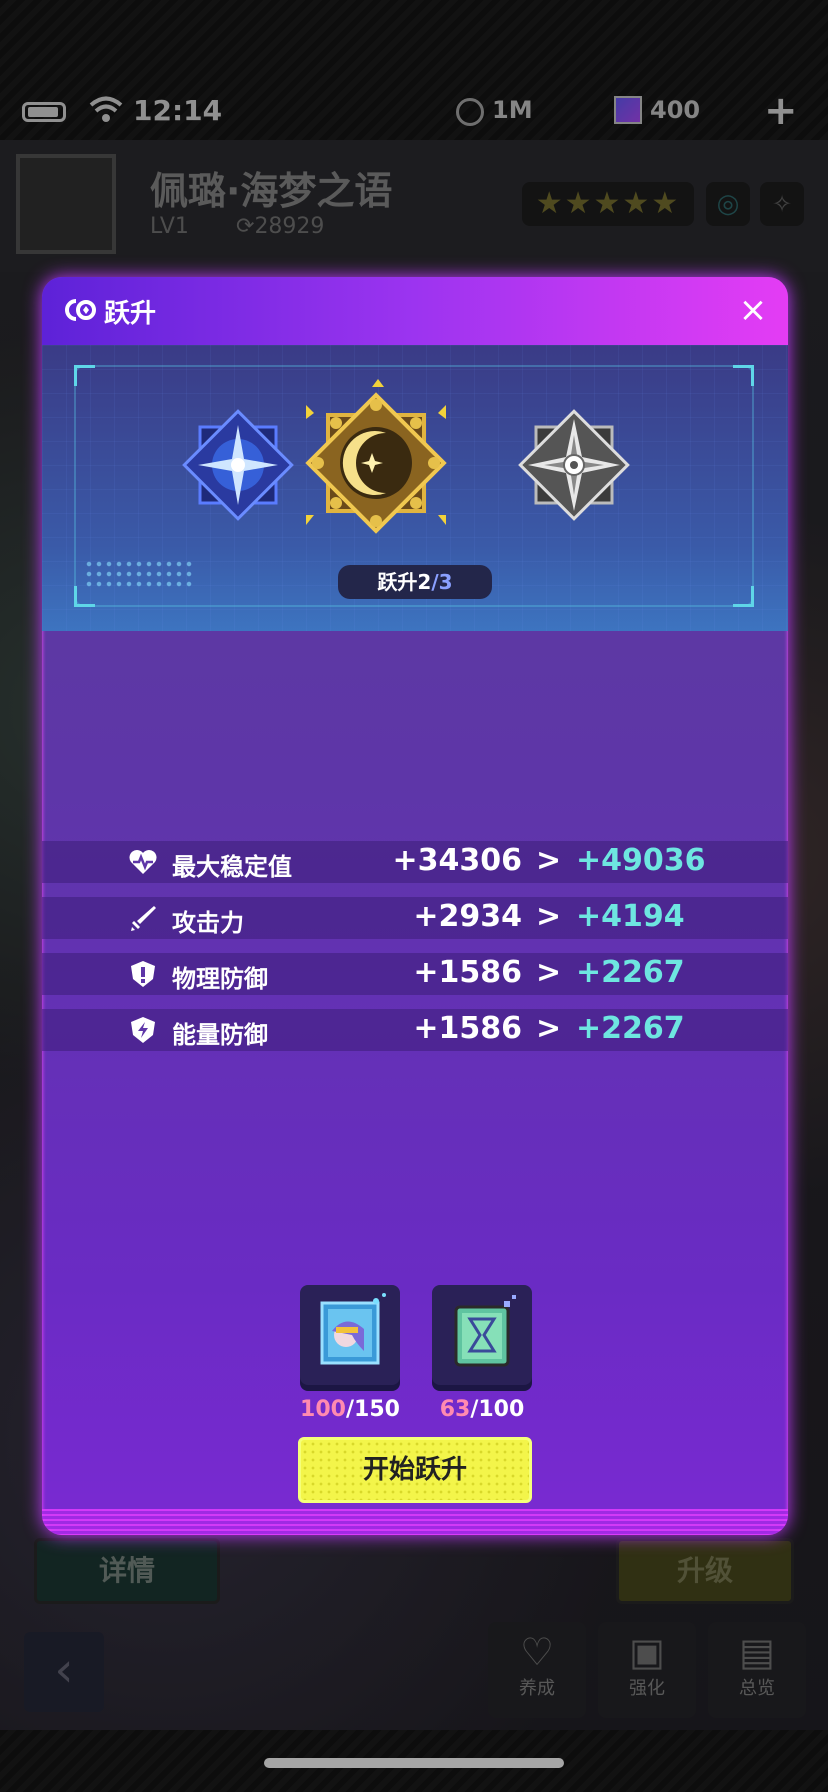 The width and height of the screenshot is (828, 1792). What do you see at coordinates (415, 1470) in the screenshot?
I see `start-ascend-button: 开始跃升` at bounding box center [415, 1470].